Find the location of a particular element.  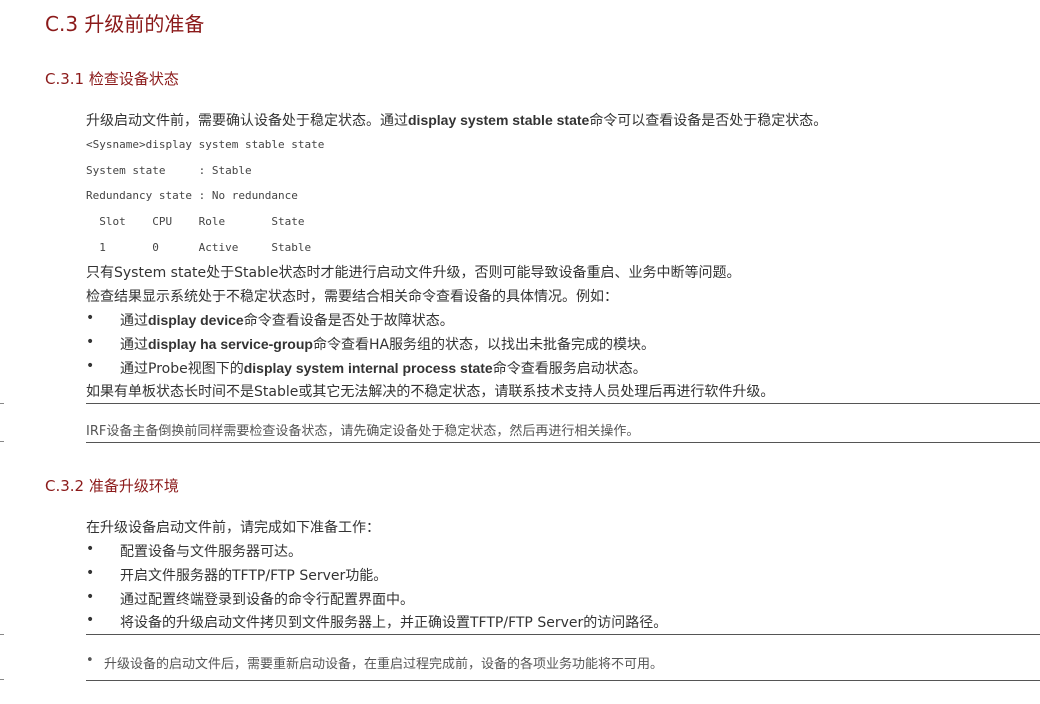

intro-text-pre: 升级启动文件前，需要确认设备处于稳定状态。通过 is located at coordinates (247, 121).